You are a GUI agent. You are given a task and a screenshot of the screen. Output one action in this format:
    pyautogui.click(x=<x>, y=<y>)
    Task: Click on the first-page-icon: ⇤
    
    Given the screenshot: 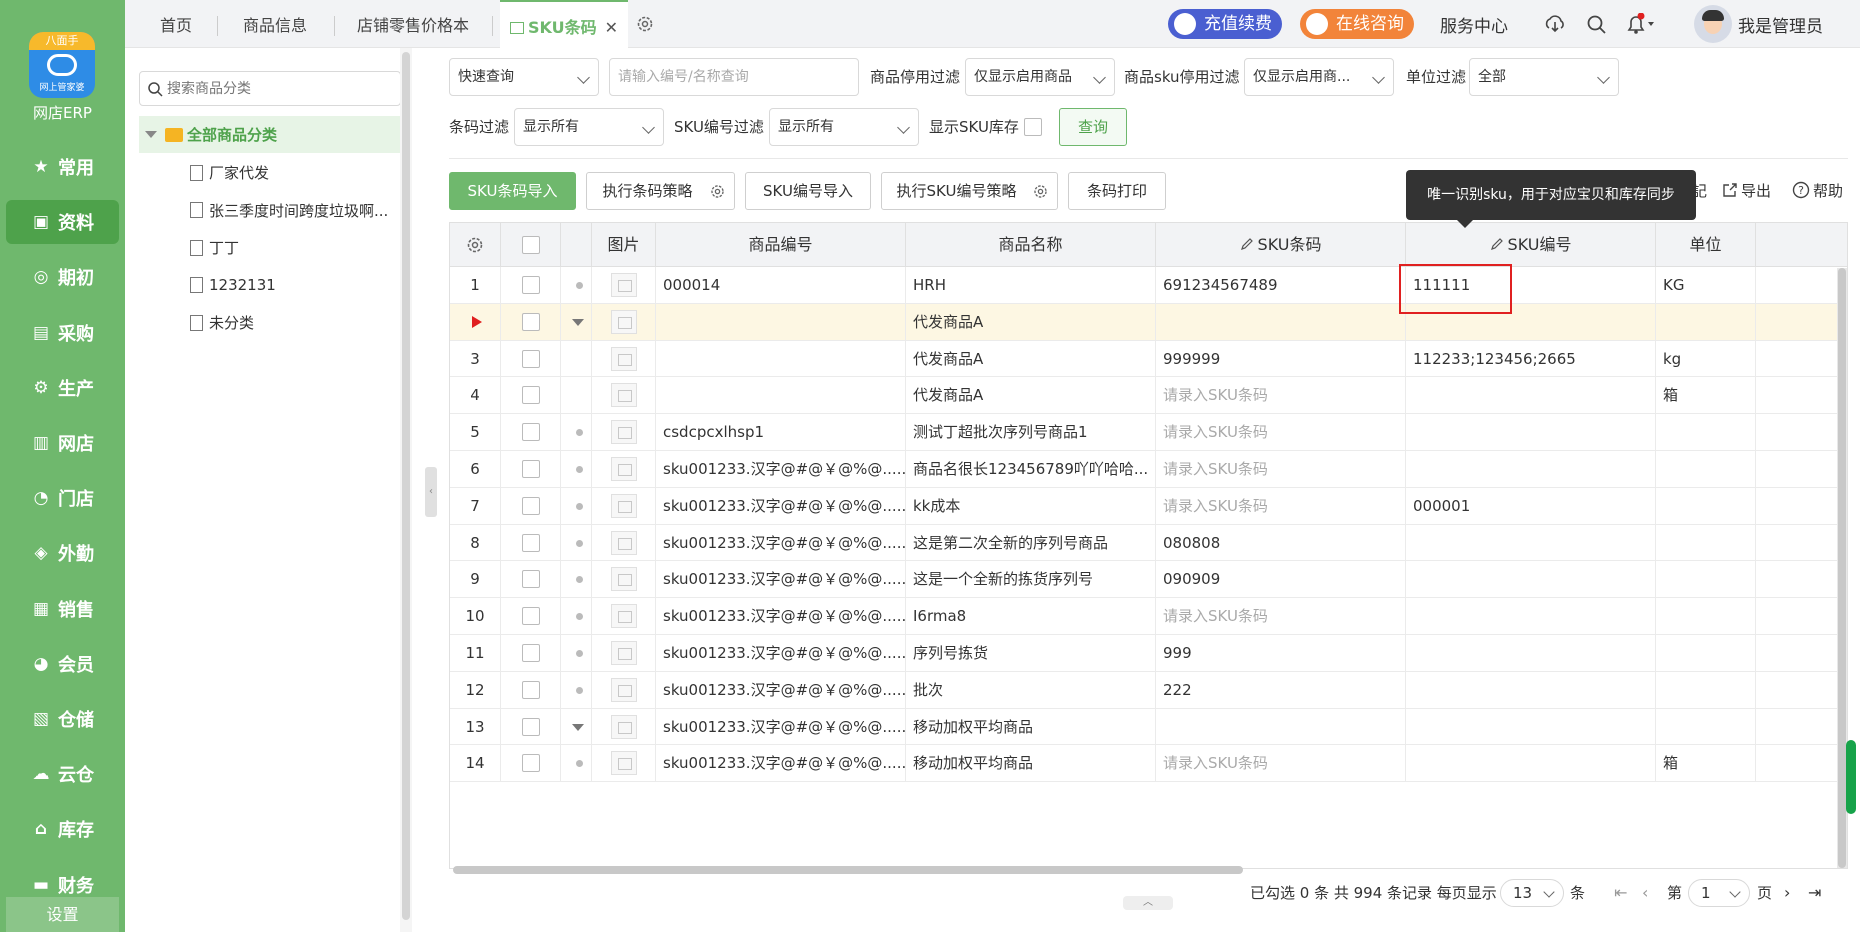 What is the action you would take?
    pyautogui.click(x=1620, y=893)
    